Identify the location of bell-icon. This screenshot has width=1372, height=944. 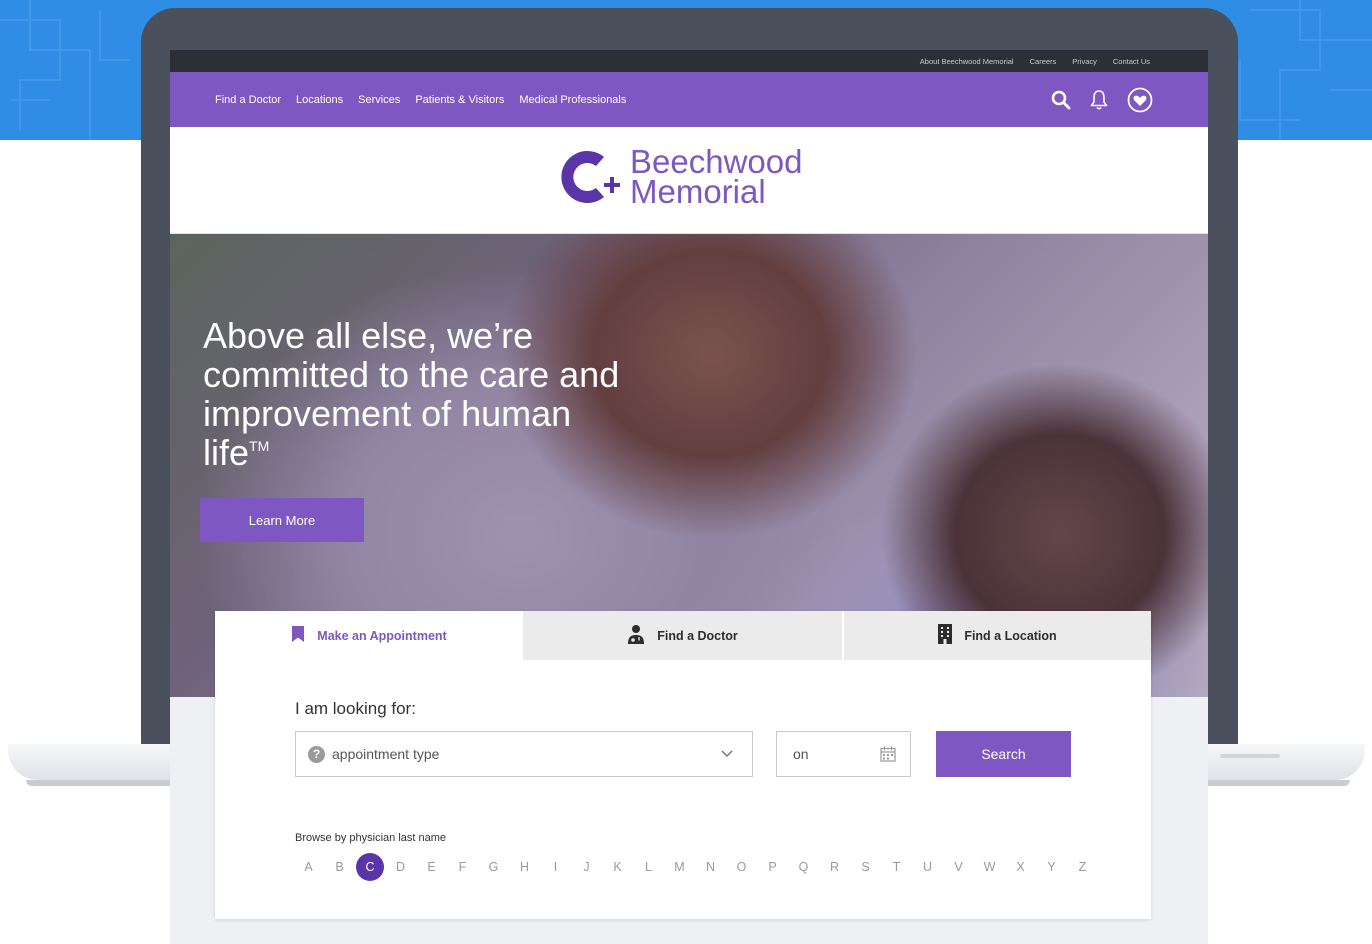
(1099, 100).